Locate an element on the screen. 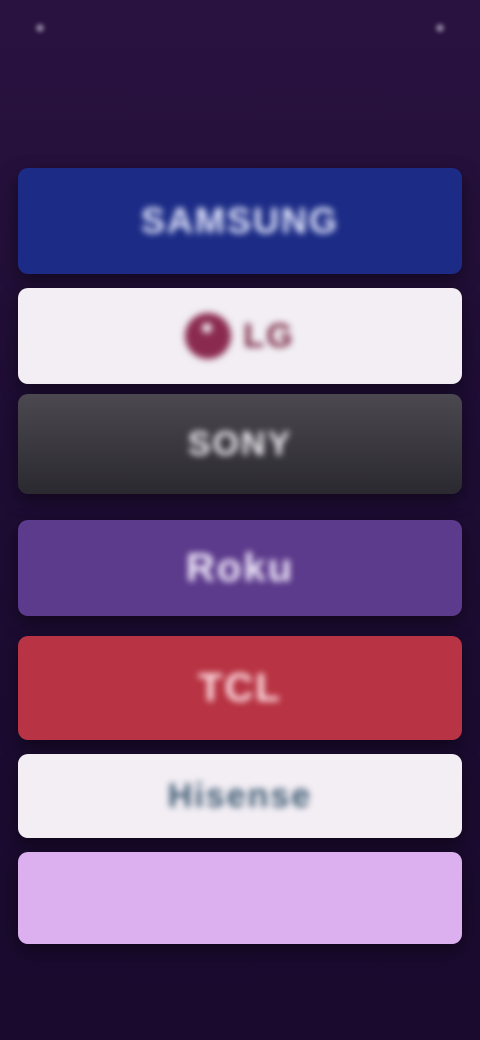 The height and width of the screenshot is (1040, 480). brand-label: SAMSUNG is located at coordinates (239, 220).